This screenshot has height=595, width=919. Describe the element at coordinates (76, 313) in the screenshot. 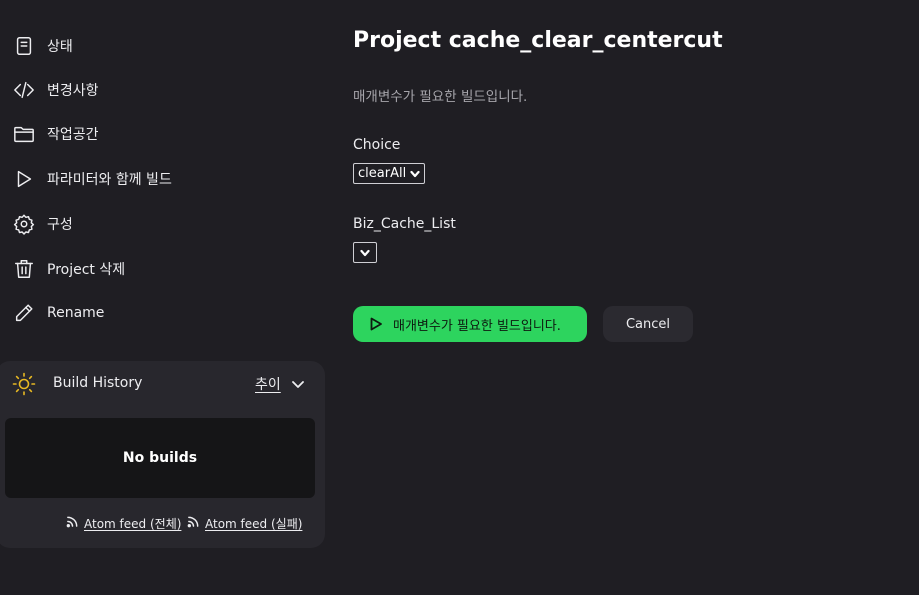

I see `sidebar-item-label: Rename` at that location.